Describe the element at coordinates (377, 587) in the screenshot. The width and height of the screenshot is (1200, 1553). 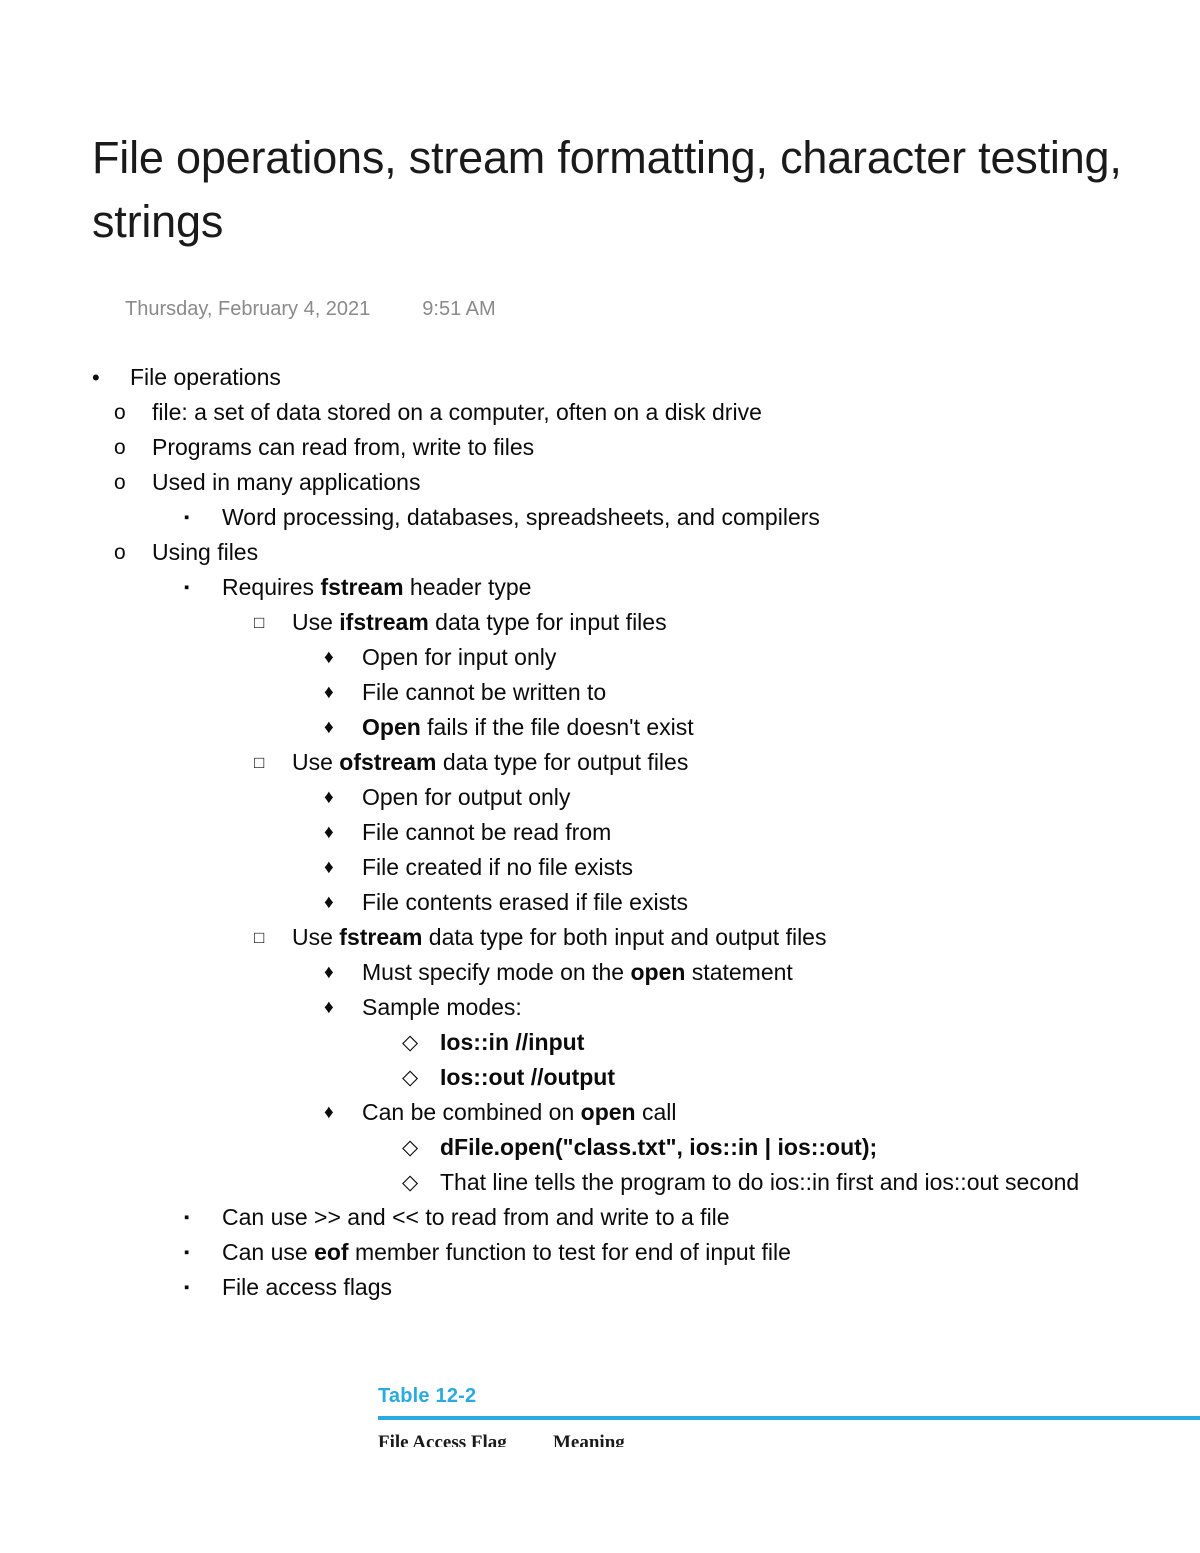
I see `outline-item-text: Requires fstream header type` at that location.